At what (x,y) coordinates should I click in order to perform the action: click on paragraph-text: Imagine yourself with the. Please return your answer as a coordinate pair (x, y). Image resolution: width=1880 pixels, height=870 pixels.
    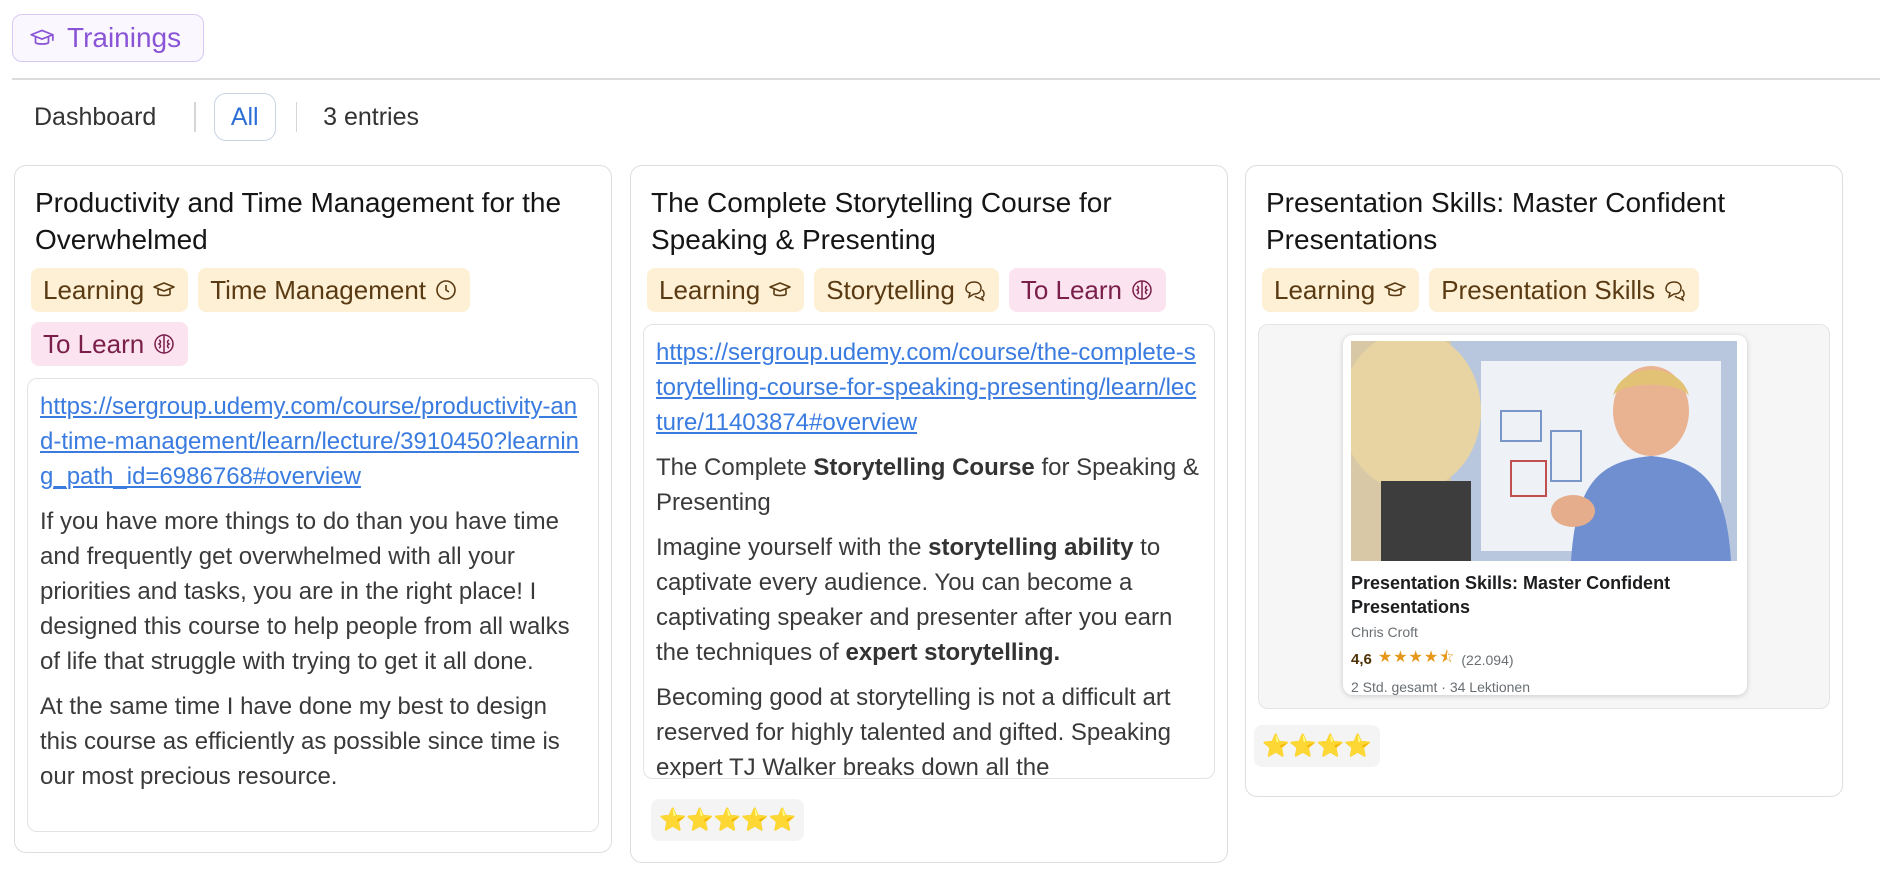
    Looking at the image, I should click on (792, 547).